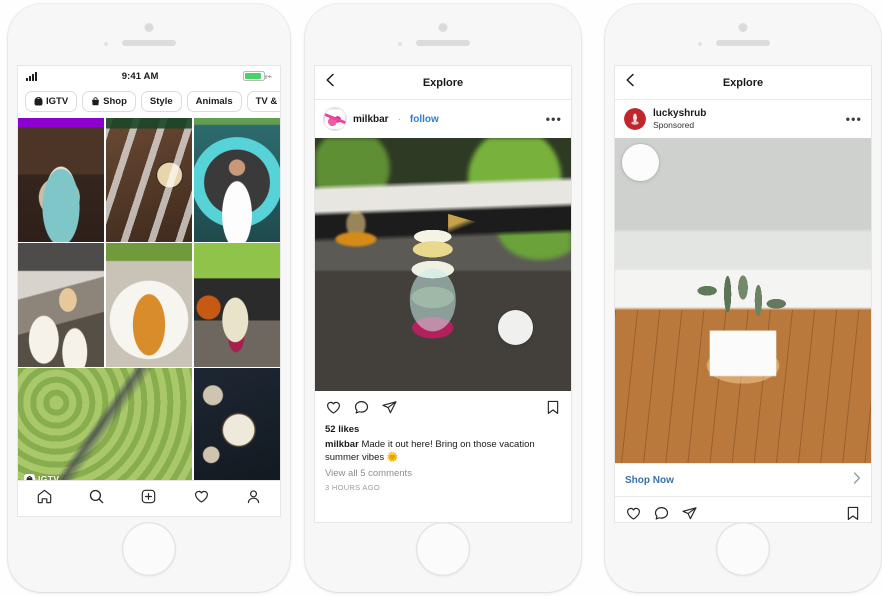 The width and height of the screenshot is (882, 596). Describe the element at coordinates (61, 180) in the screenshot. I see `tile-latte-art` at that location.